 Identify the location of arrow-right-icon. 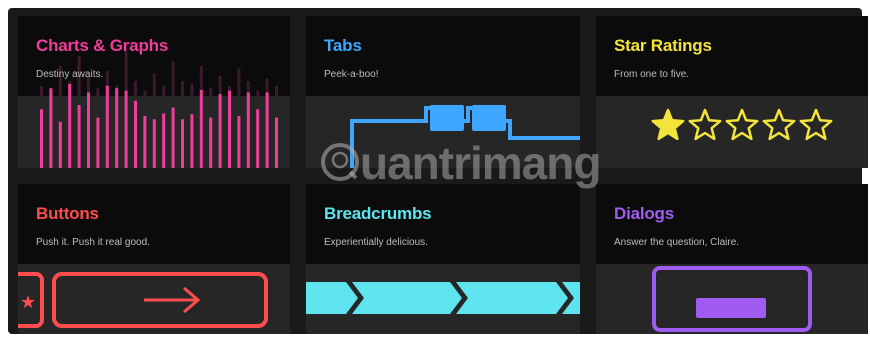
(172, 300).